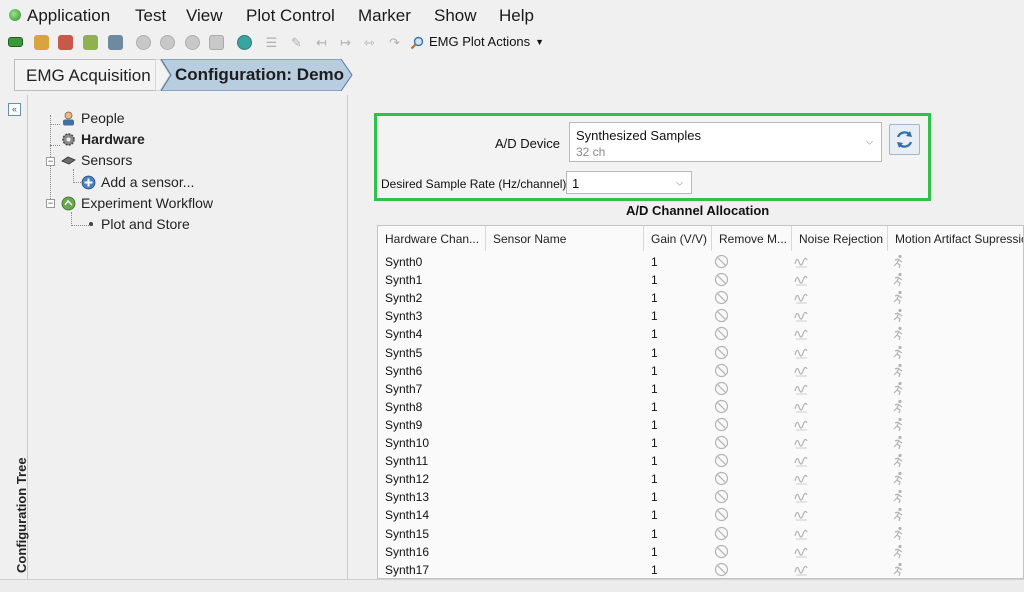 The height and width of the screenshot is (592, 1024). I want to click on table-row: Synth11 1, so click(700, 461).